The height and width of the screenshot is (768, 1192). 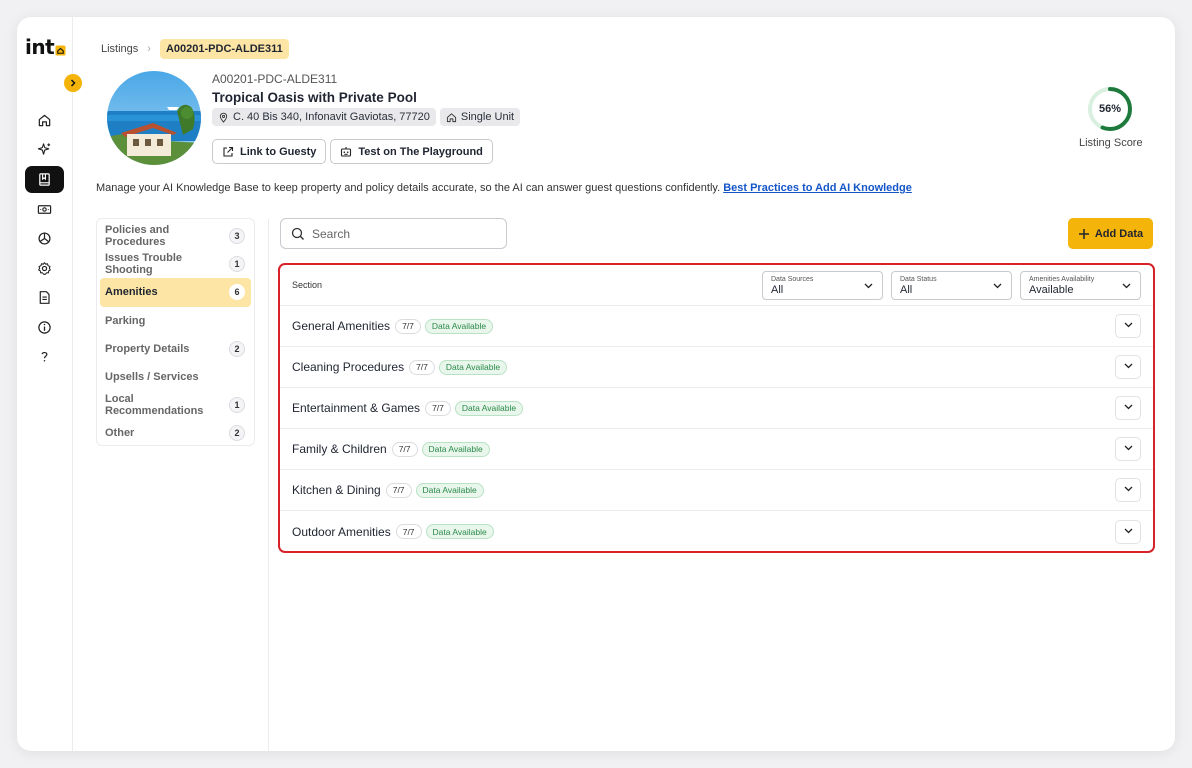 I want to click on category-item: Local Recommendations 1, so click(x=175, y=405).